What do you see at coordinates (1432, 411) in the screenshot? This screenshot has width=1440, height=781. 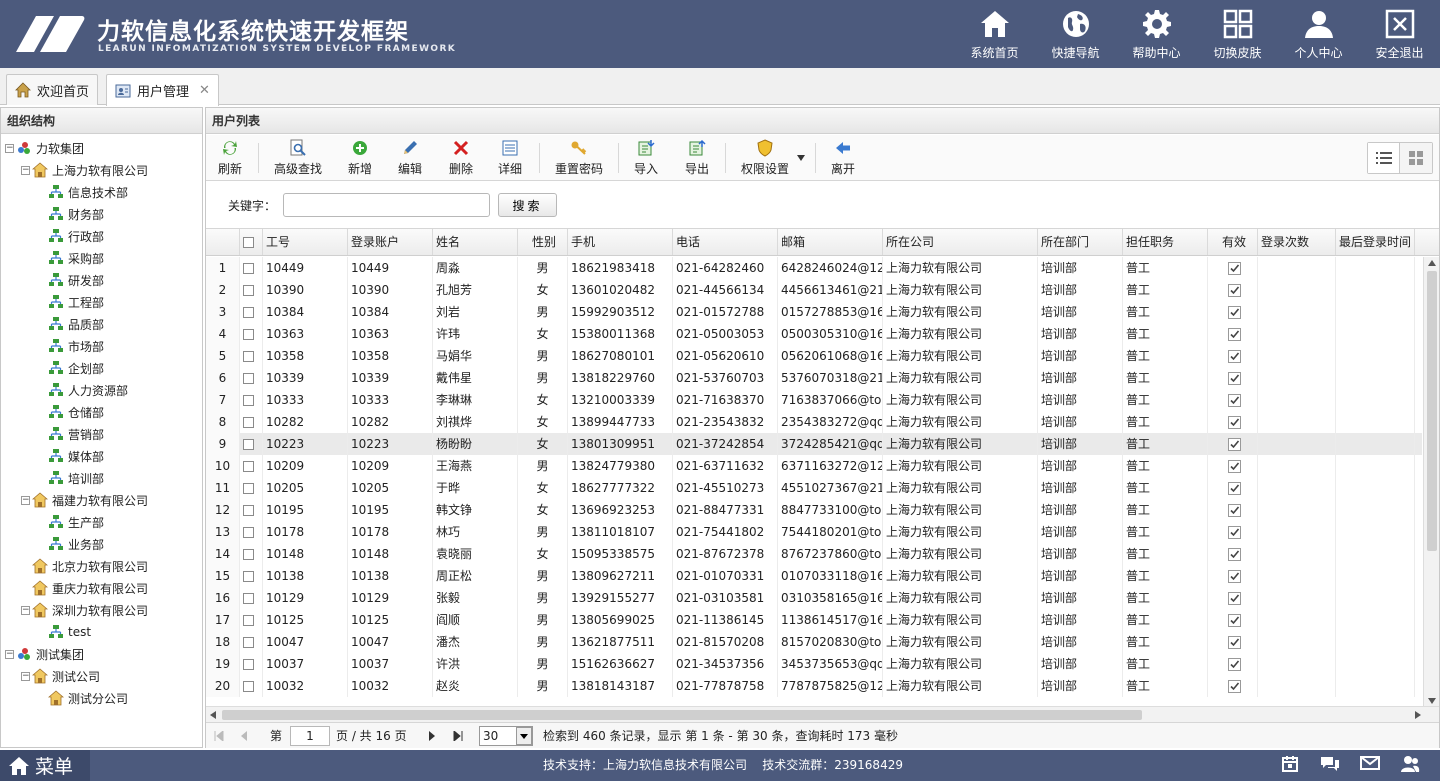 I see `vertical-scroll-thumb` at bounding box center [1432, 411].